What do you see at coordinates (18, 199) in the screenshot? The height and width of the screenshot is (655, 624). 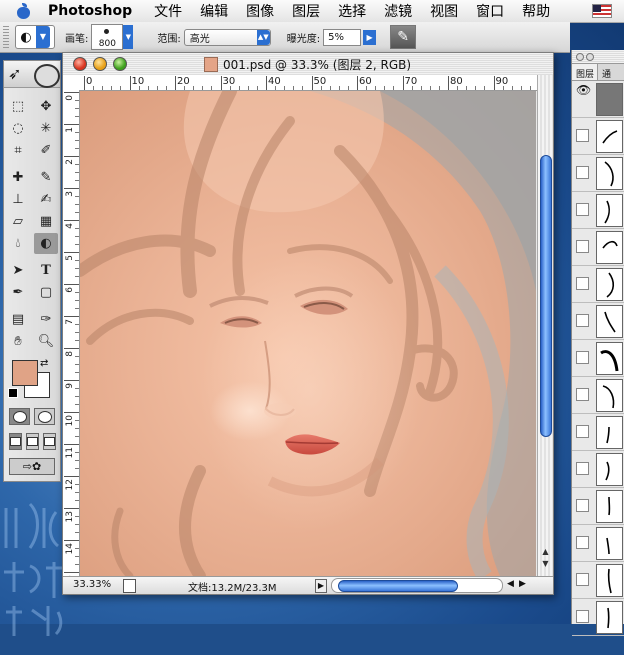 I see `clone-stamp-tool-icon: ⊥` at bounding box center [18, 199].